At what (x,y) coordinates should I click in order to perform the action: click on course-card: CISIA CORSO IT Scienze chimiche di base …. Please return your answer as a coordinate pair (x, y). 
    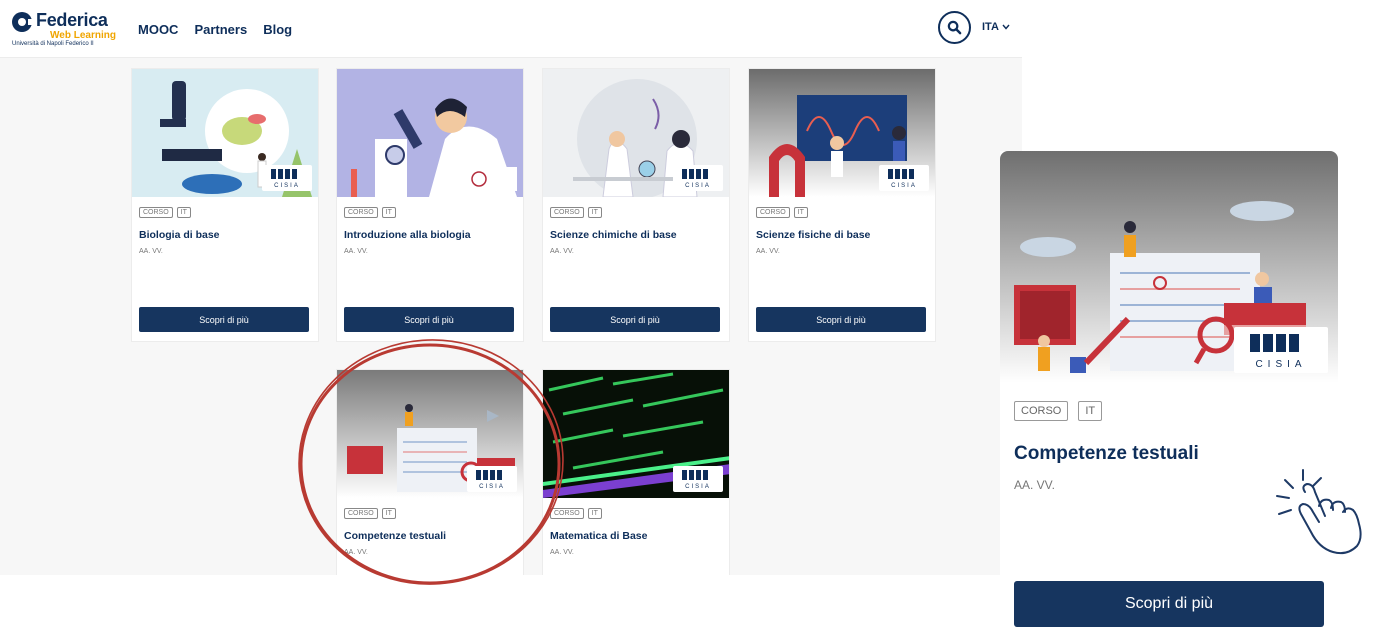
    Looking at the image, I should click on (636, 205).